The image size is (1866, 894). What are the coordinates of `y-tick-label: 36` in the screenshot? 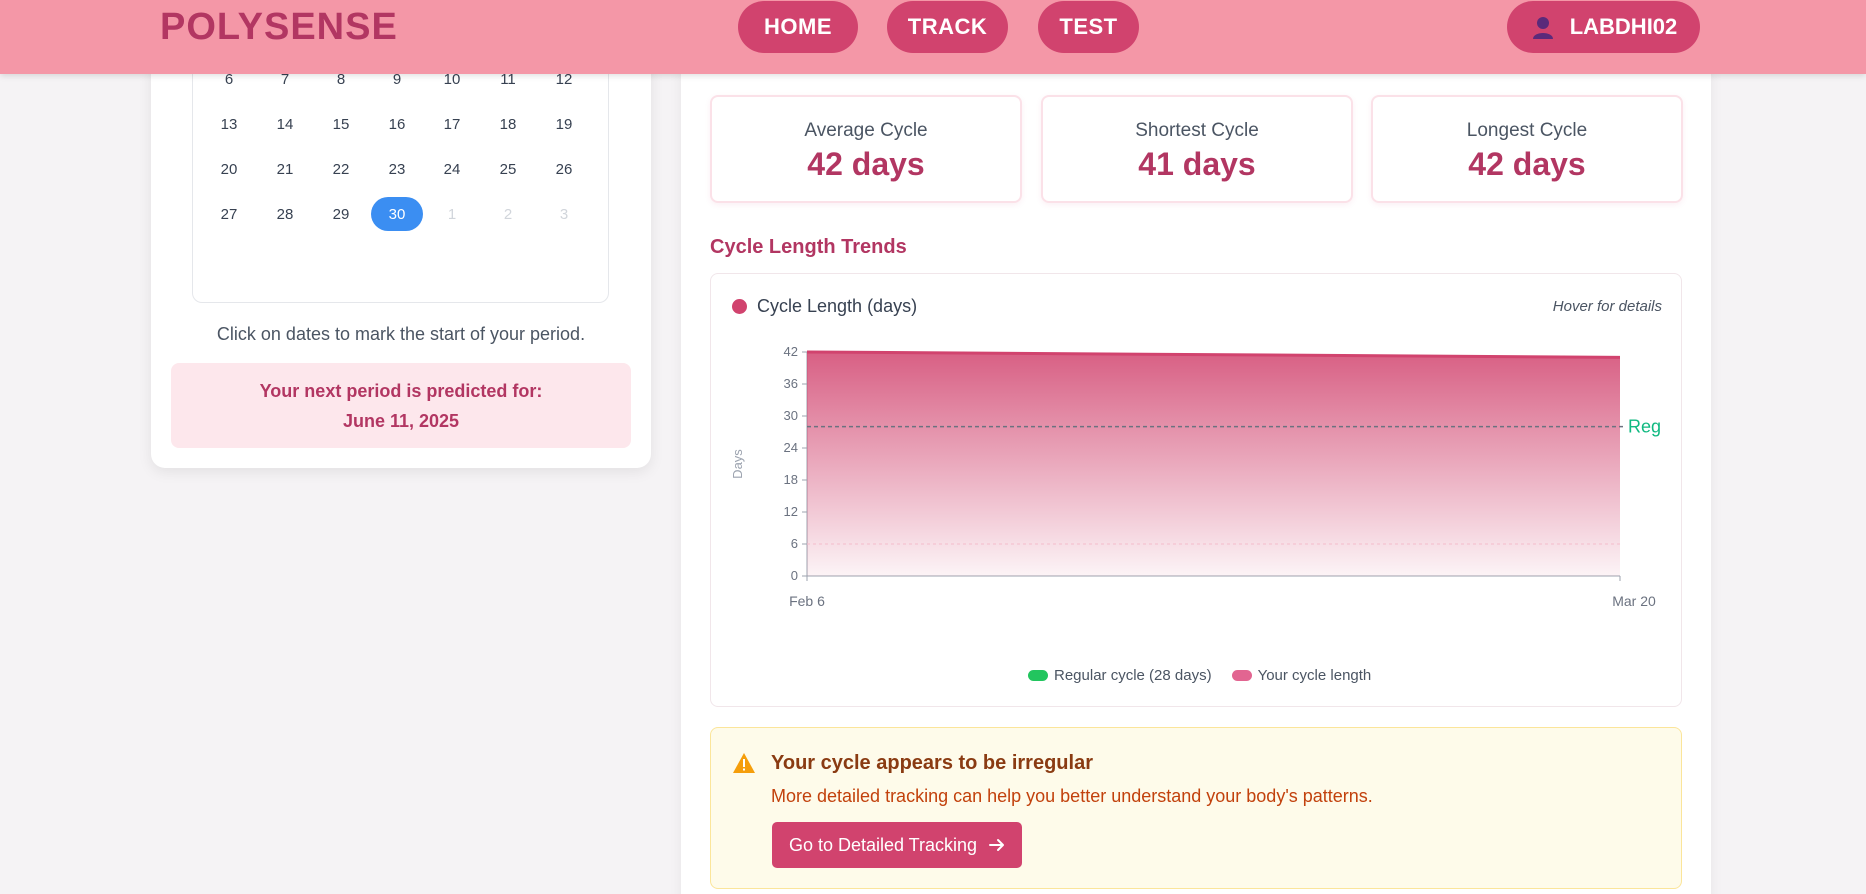 It's located at (791, 383).